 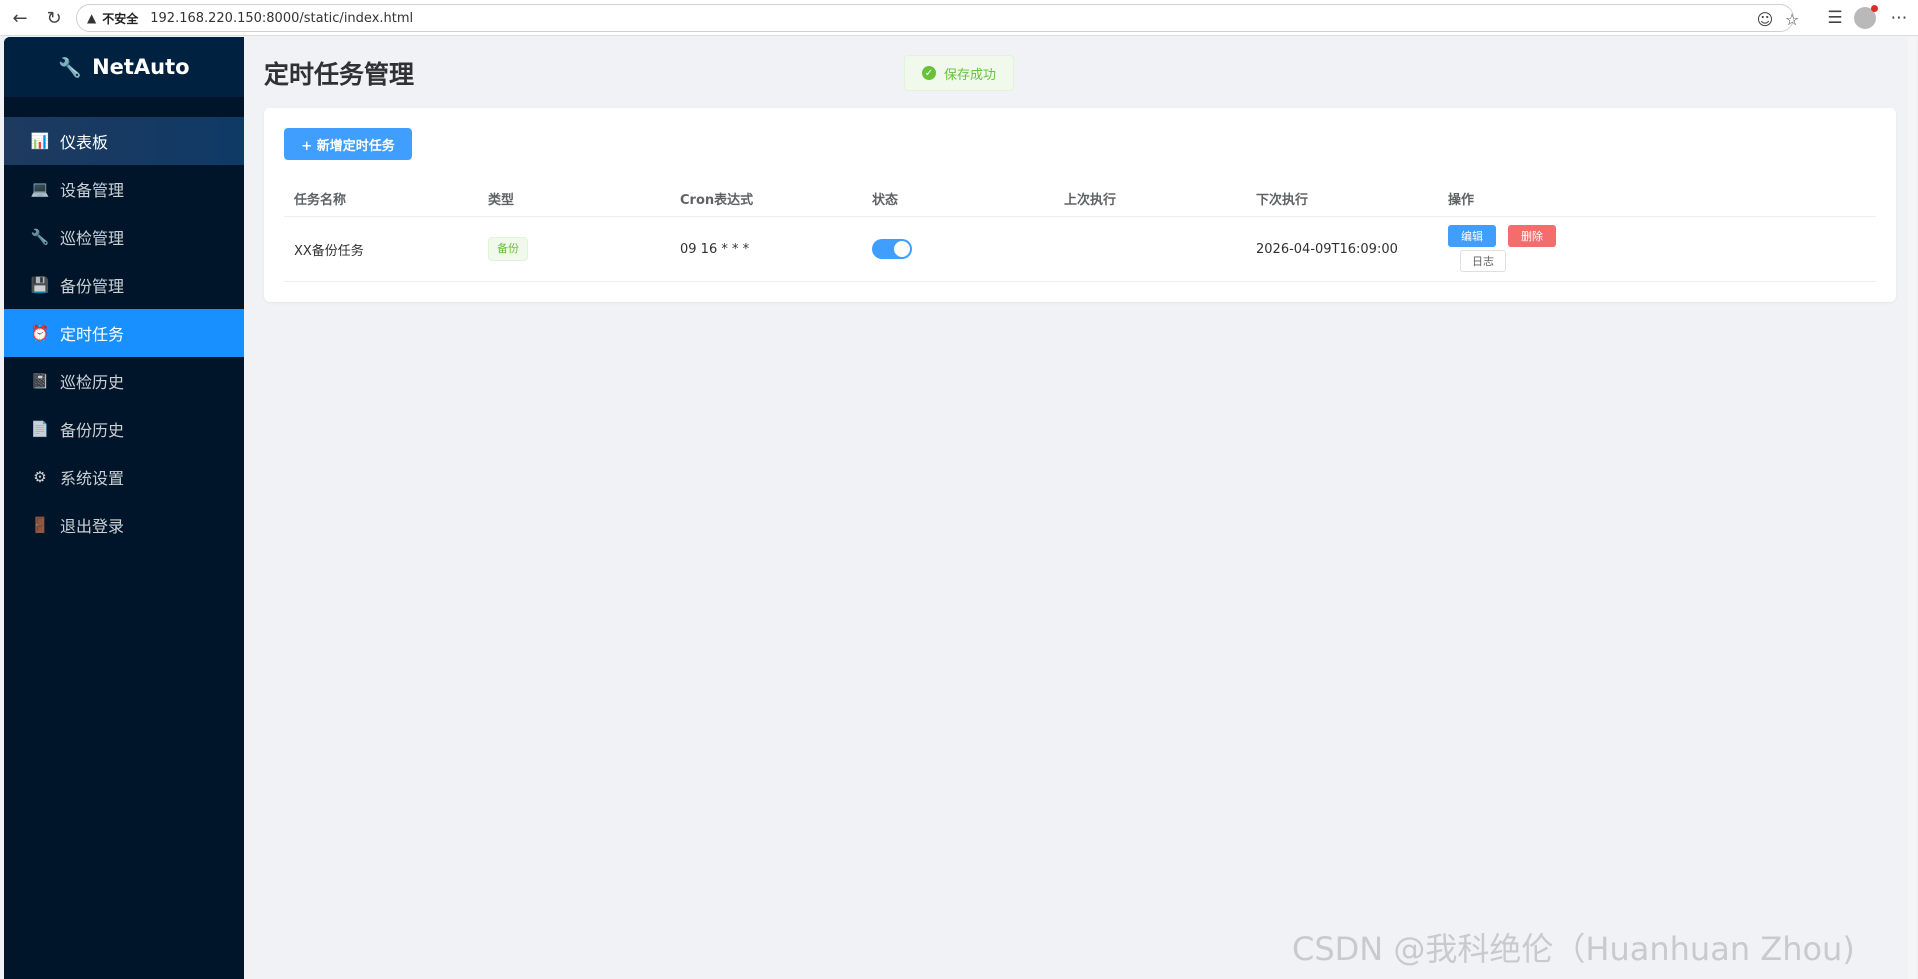 I want to click on next-run: 2026-04-09T16:09:00, so click(x=1327, y=249).